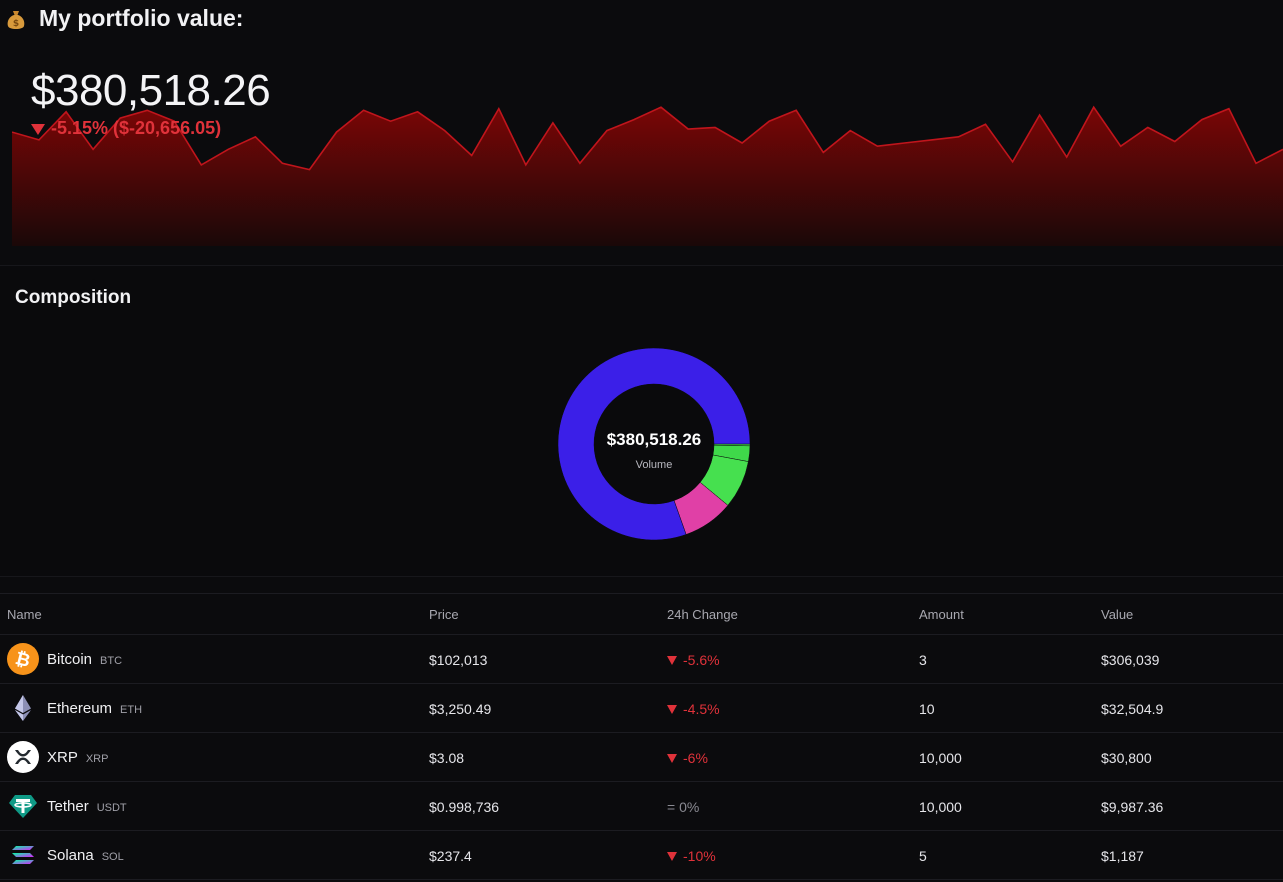 The width and height of the screenshot is (1283, 882). What do you see at coordinates (1126, 758) in the screenshot?
I see `coin-value: $30,800` at bounding box center [1126, 758].